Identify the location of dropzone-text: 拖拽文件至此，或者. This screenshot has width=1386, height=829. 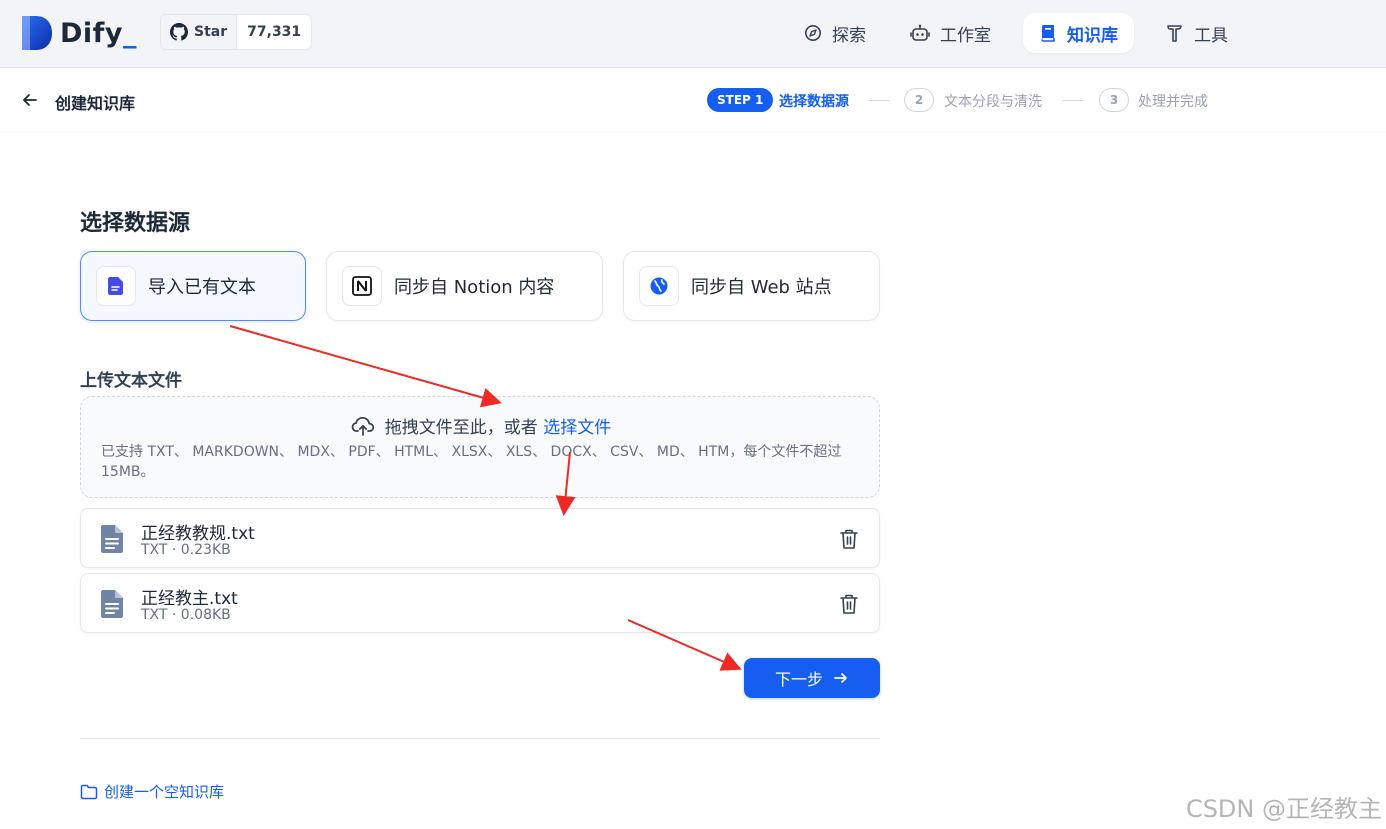
(461, 428).